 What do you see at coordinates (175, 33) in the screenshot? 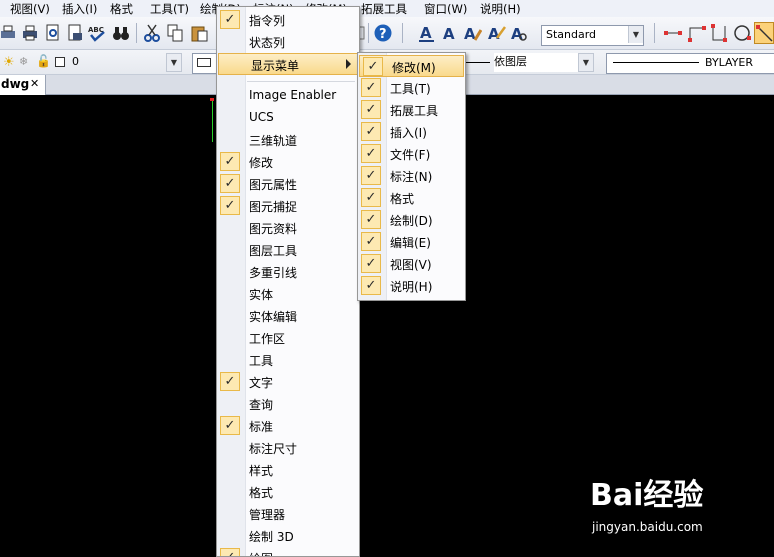
I see `copy-icon` at bounding box center [175, 33].